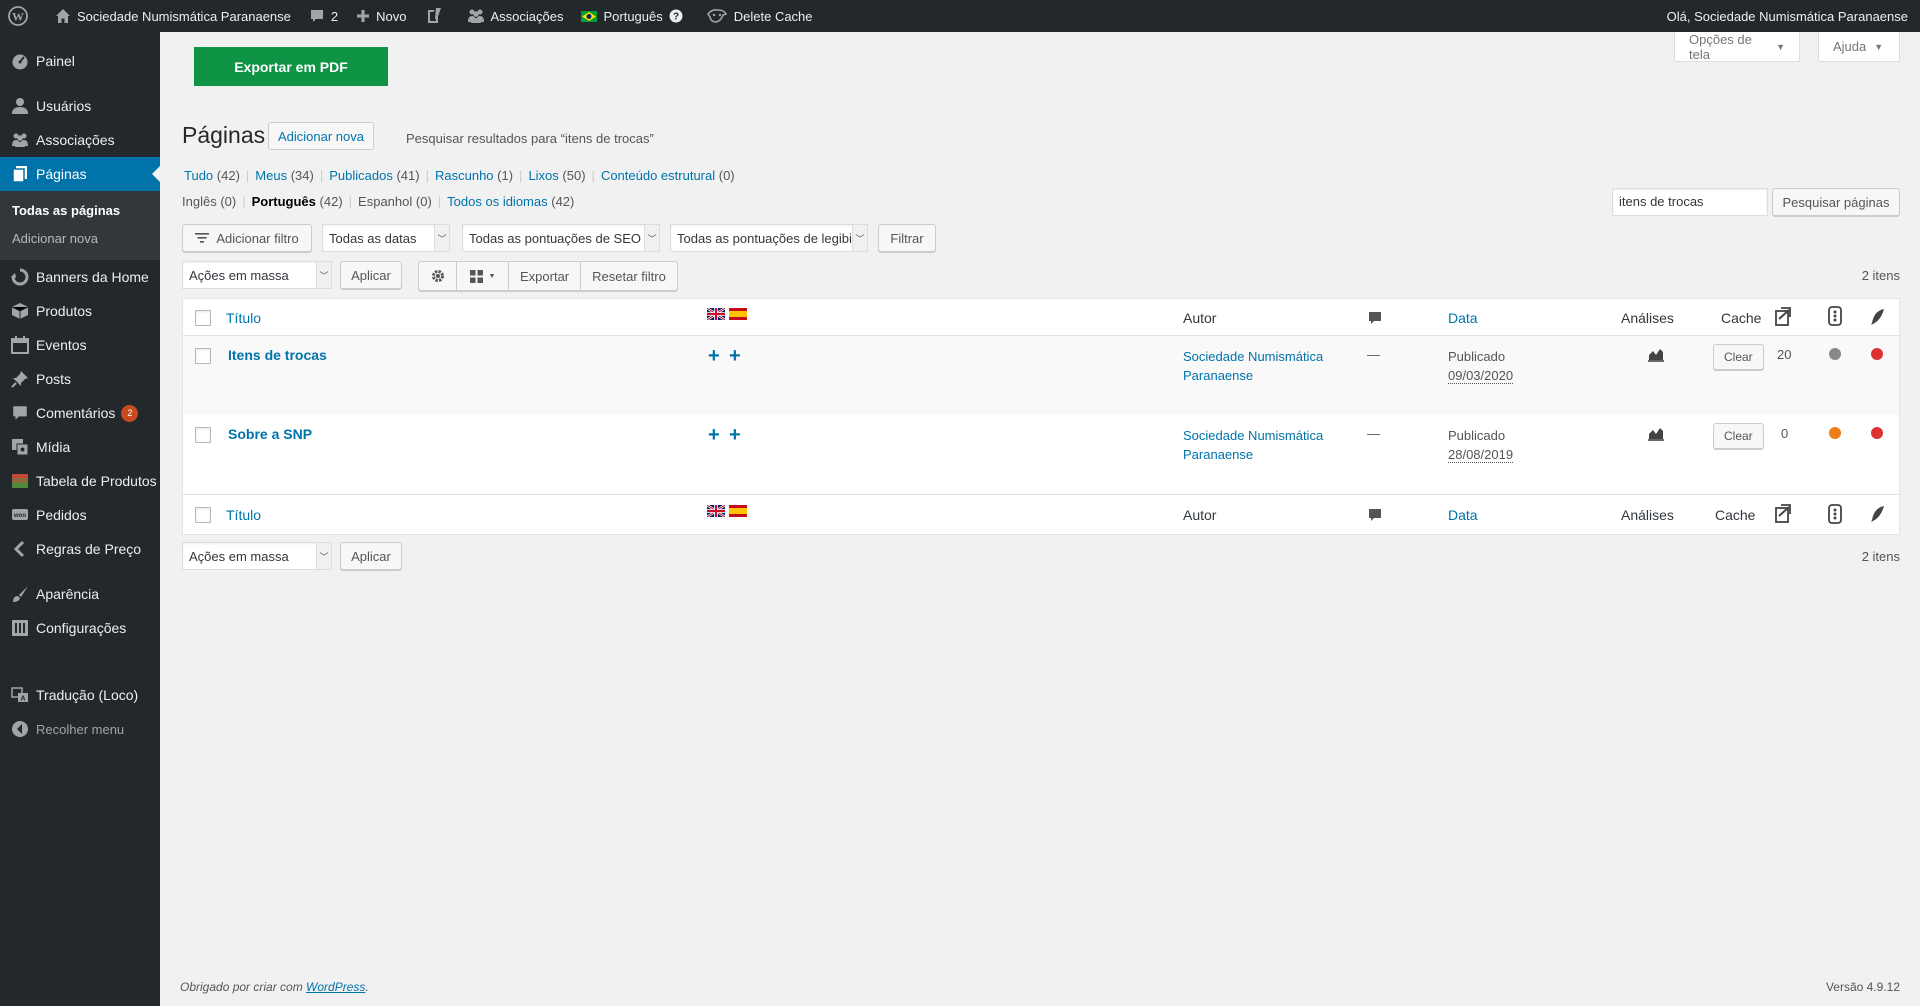 This screenshot has width=1920, height=1006. I want to click on menu-item-pedidos: woo Pedidos, so click(80, 515).